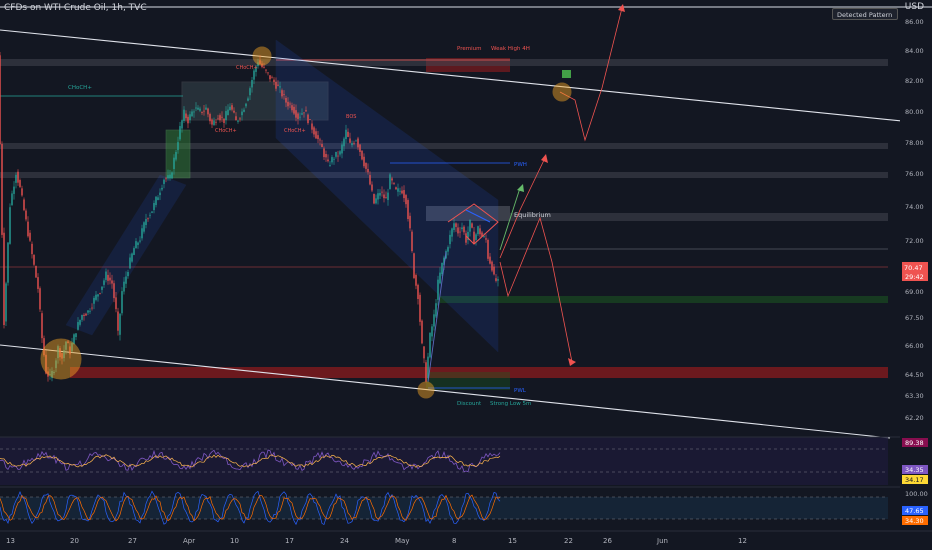 The image size is (932, 550). What do you see at coordinates (914, 521) in the screenshot?
I see `stoch-d-label: 34.30` at bounding box center [914, 521].